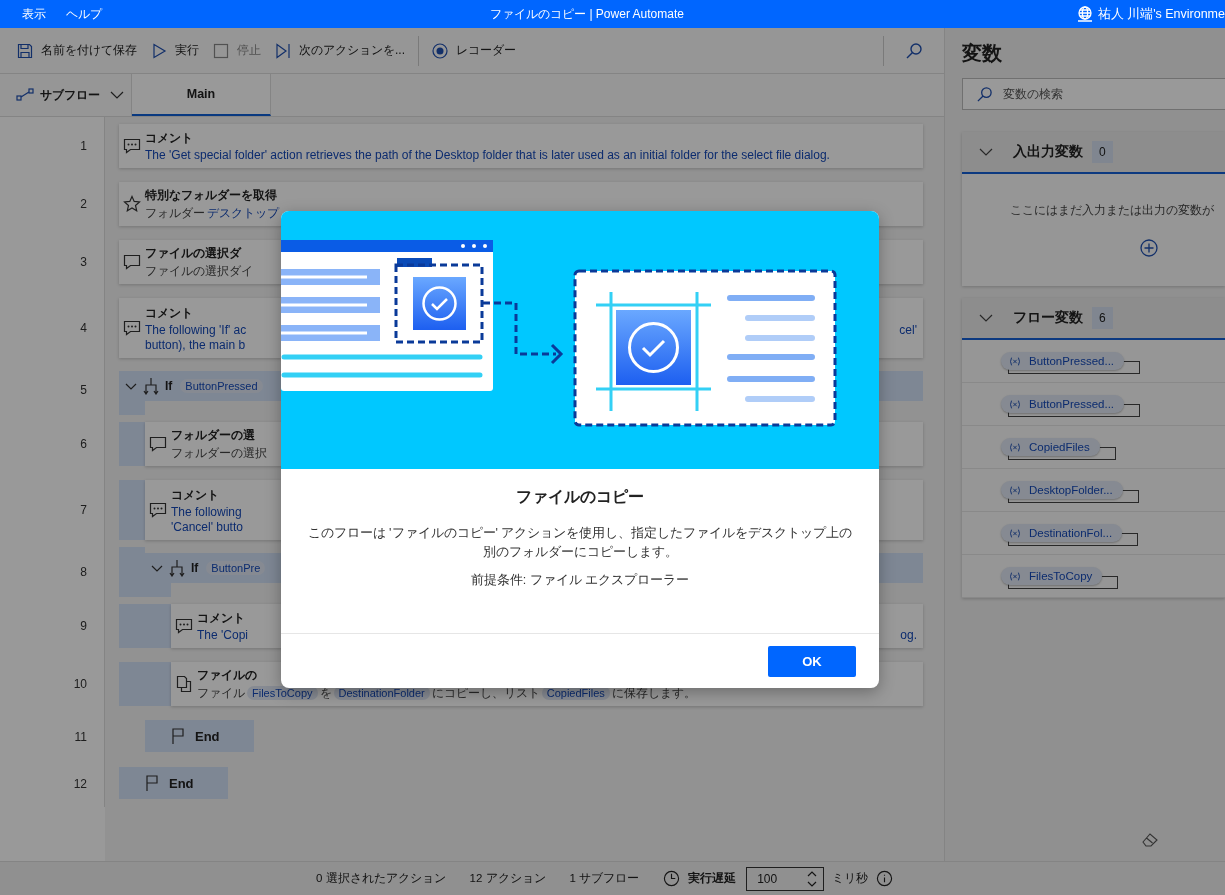 This screenshot has height=895, width=1225. I want to click on line-number: 9, so click(83, 626).